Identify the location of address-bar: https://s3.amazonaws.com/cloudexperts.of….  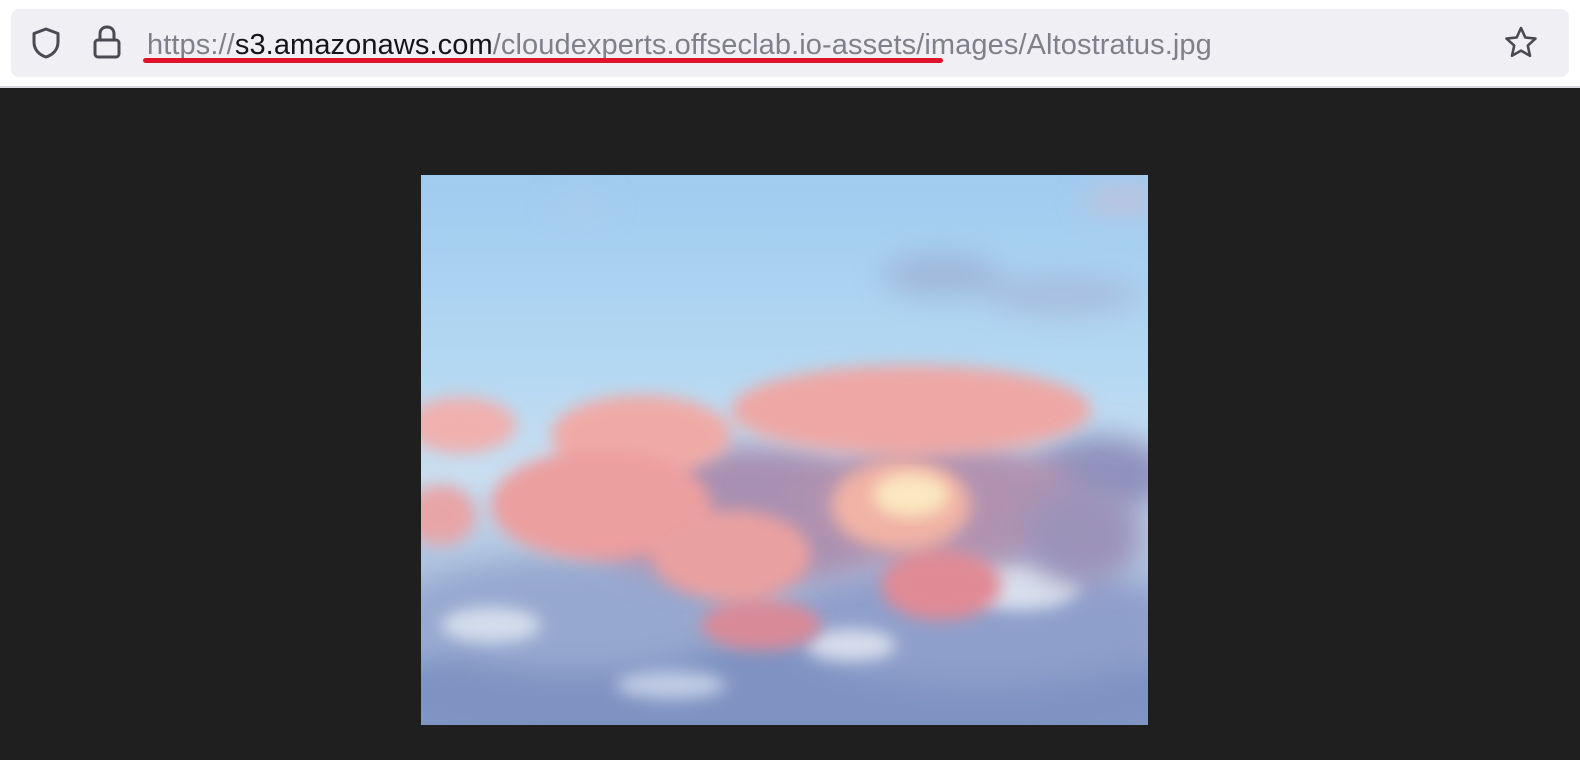
(790, 43).